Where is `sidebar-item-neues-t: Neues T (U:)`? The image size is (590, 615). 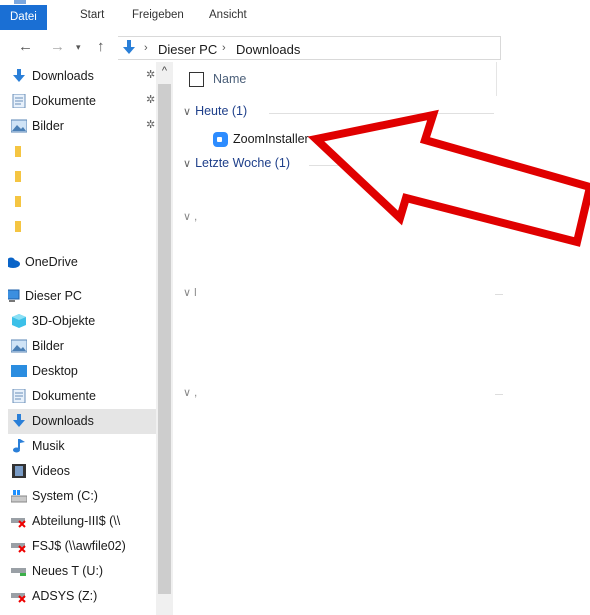
sidebar-item-neues-t: Neues T (U:) is located at coordinates (82, 571).